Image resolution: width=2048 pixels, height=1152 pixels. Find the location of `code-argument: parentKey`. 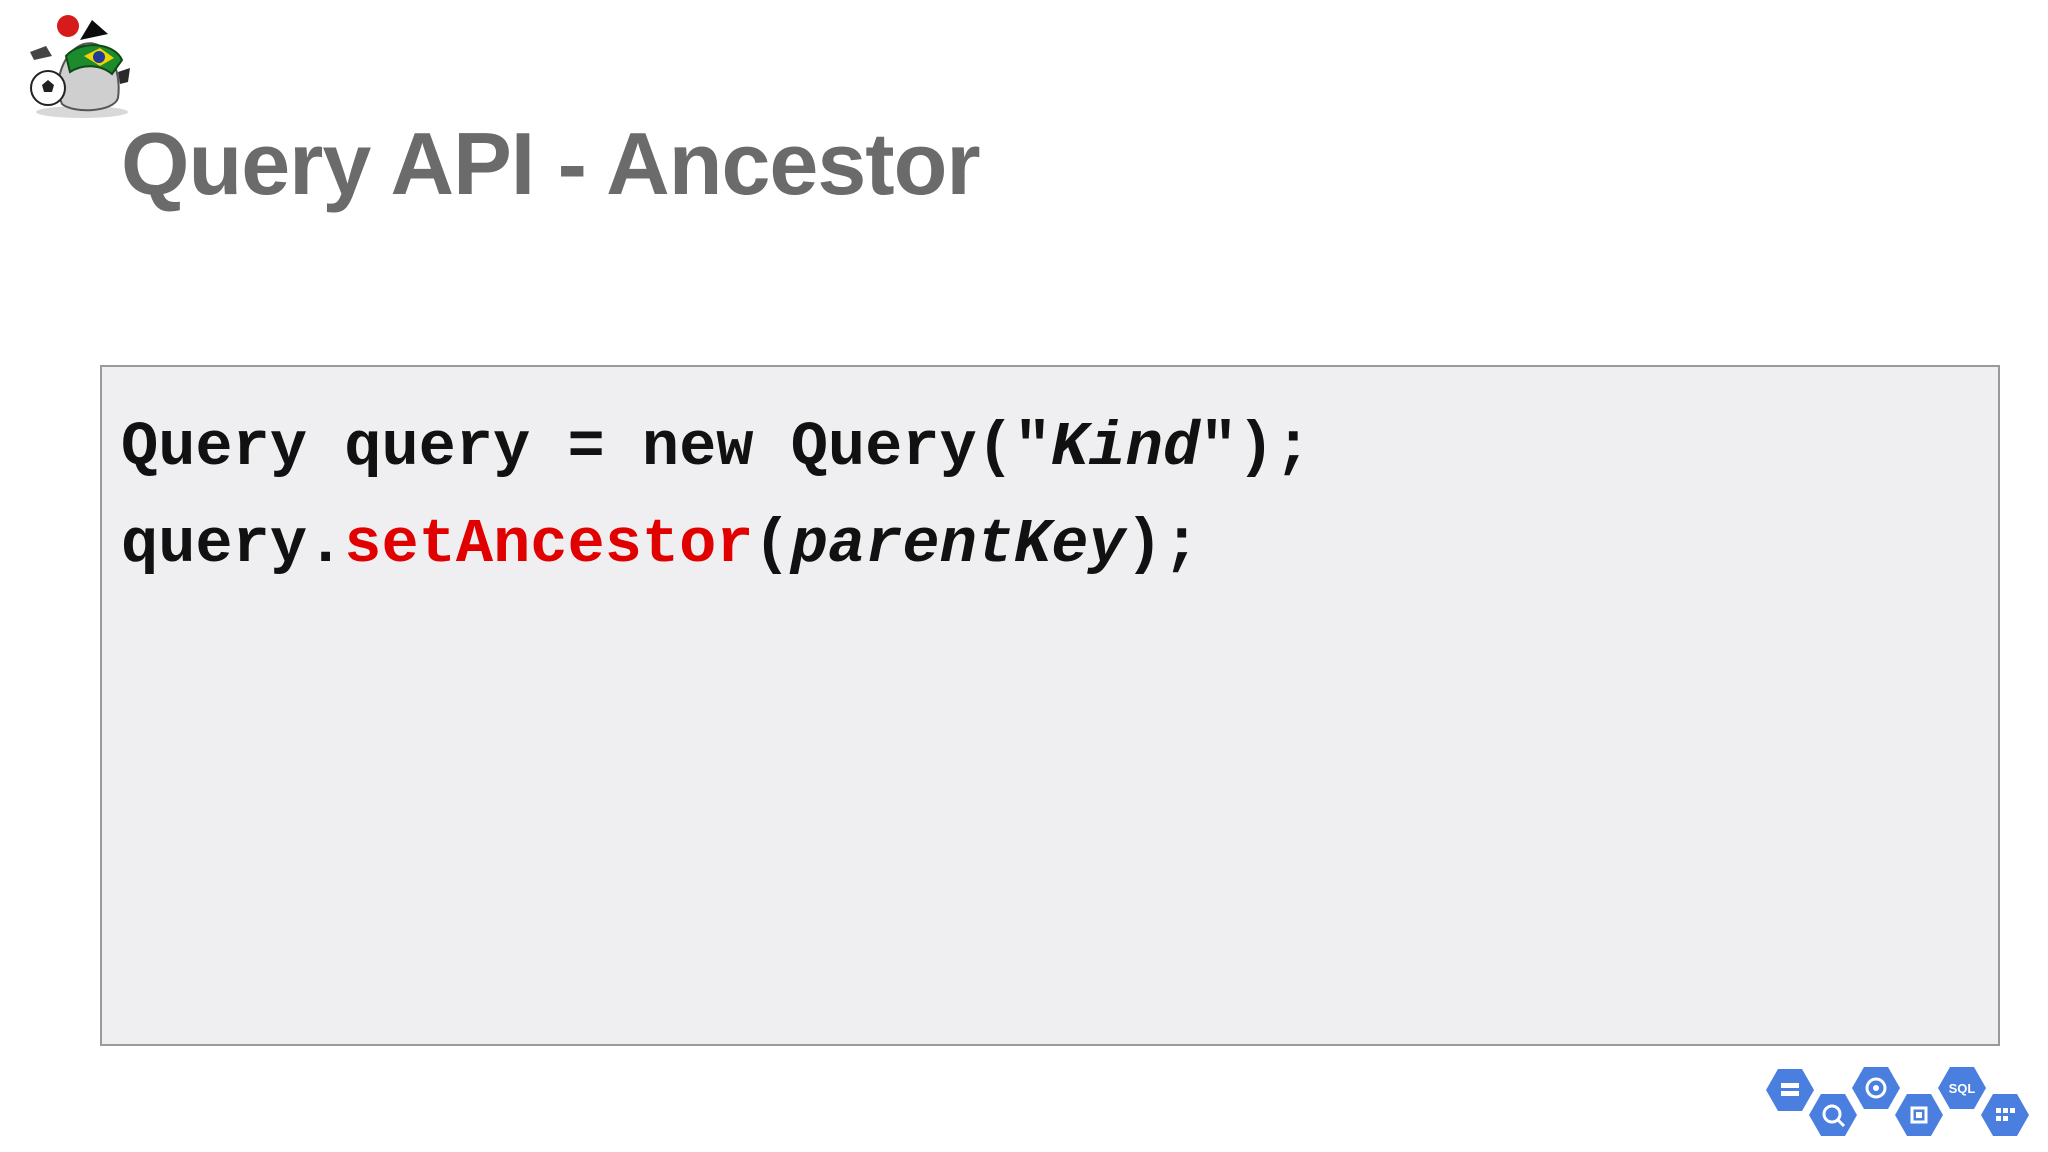

code-argument: parentKey is located at coordinates (958, 544).